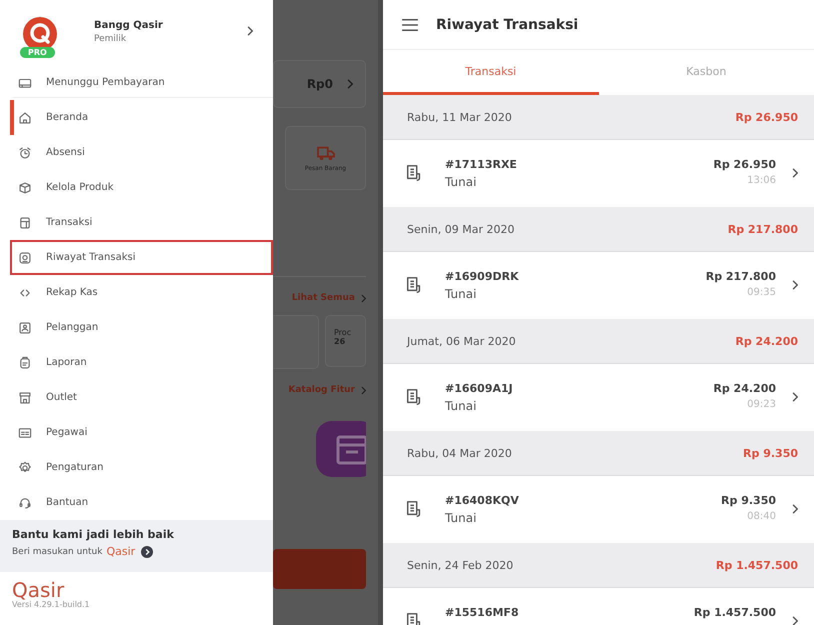  What do you see at coordinates (459, 453) in the screenshot?
I see `date-label: Rabu, 04 Mar 2020` at bounding box center [459, 453].